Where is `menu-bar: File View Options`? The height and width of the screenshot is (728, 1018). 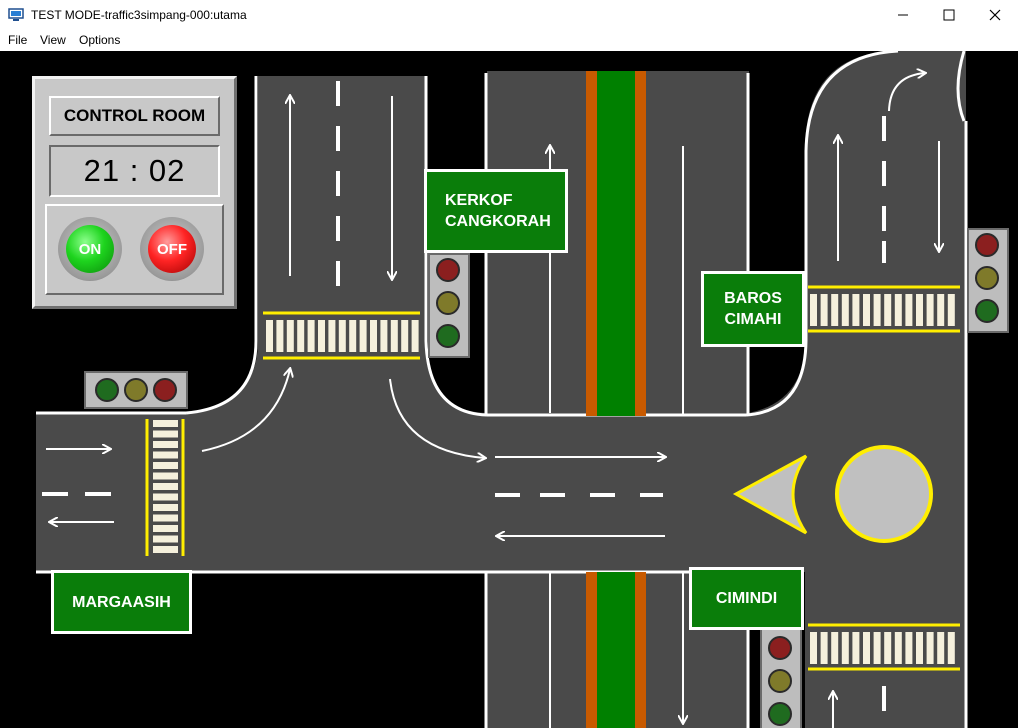
menu-bar: File View Options is located at coordinates (509, 40).